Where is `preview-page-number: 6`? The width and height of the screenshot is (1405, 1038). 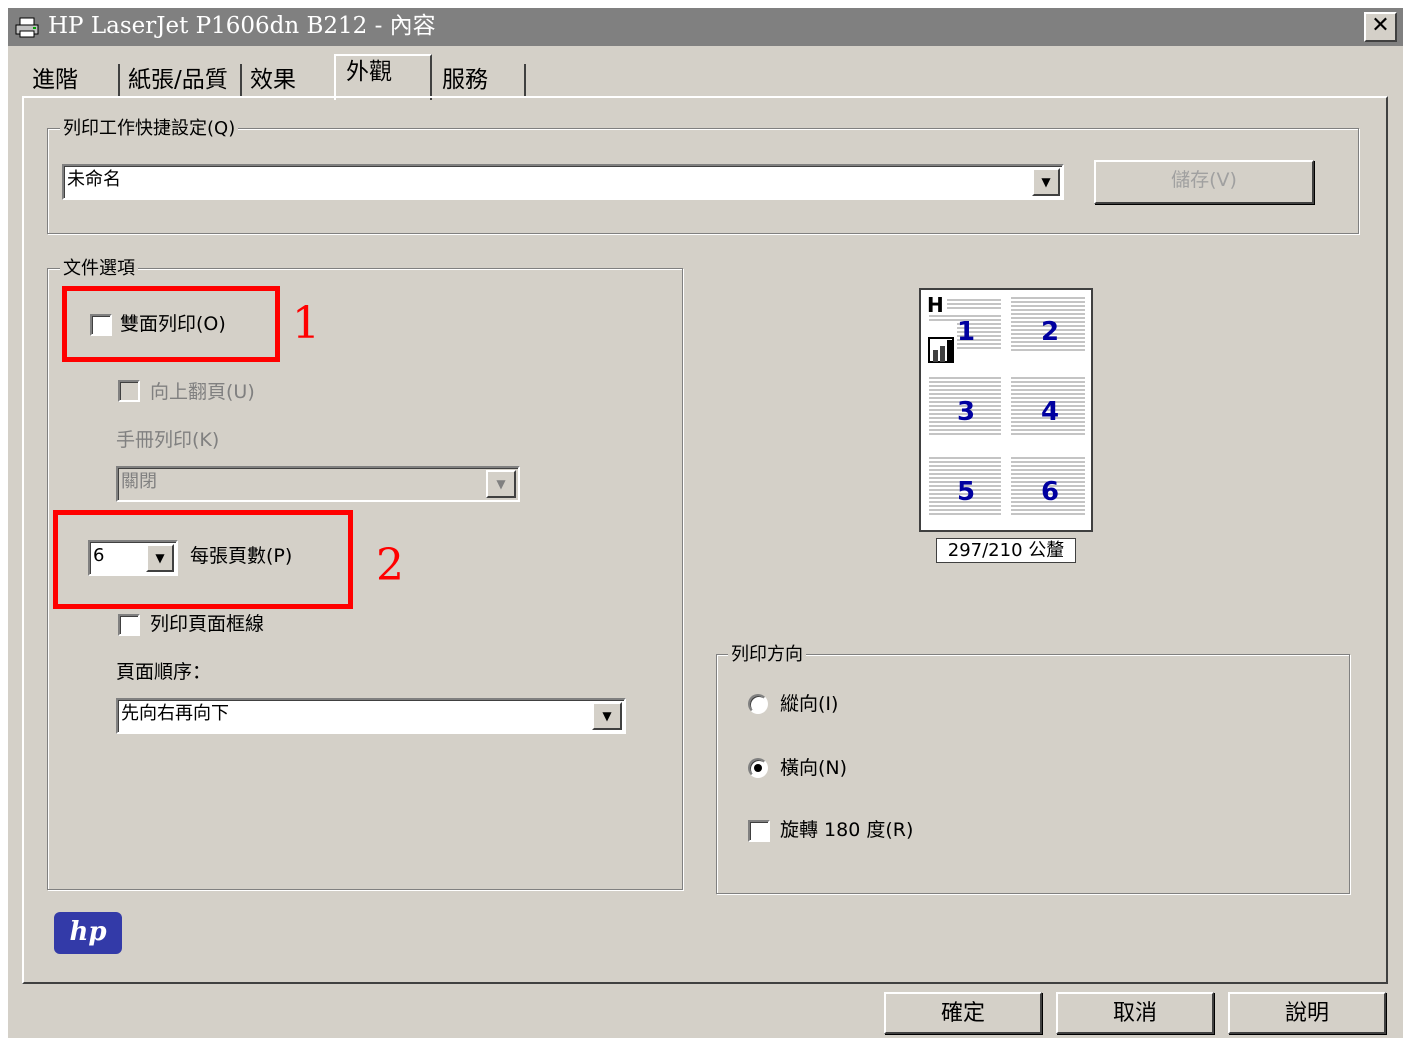 preview-page-number: 6 is located at coordinates (1050, 492).